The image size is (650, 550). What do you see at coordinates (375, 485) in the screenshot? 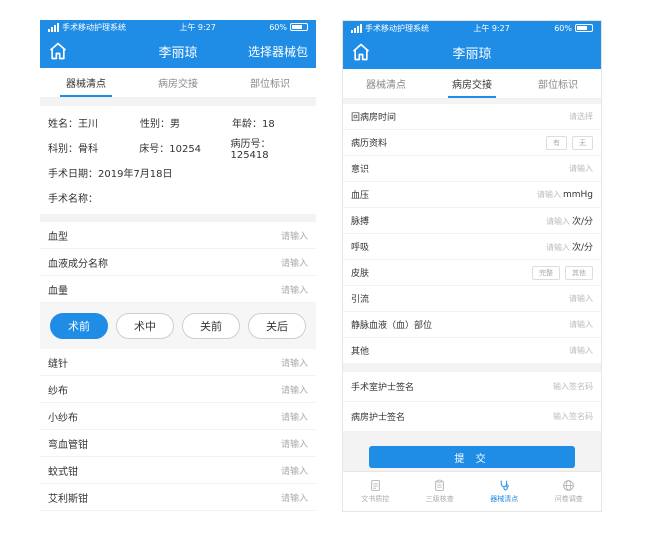
I see `document-icon` at bounding box center [375, 485].